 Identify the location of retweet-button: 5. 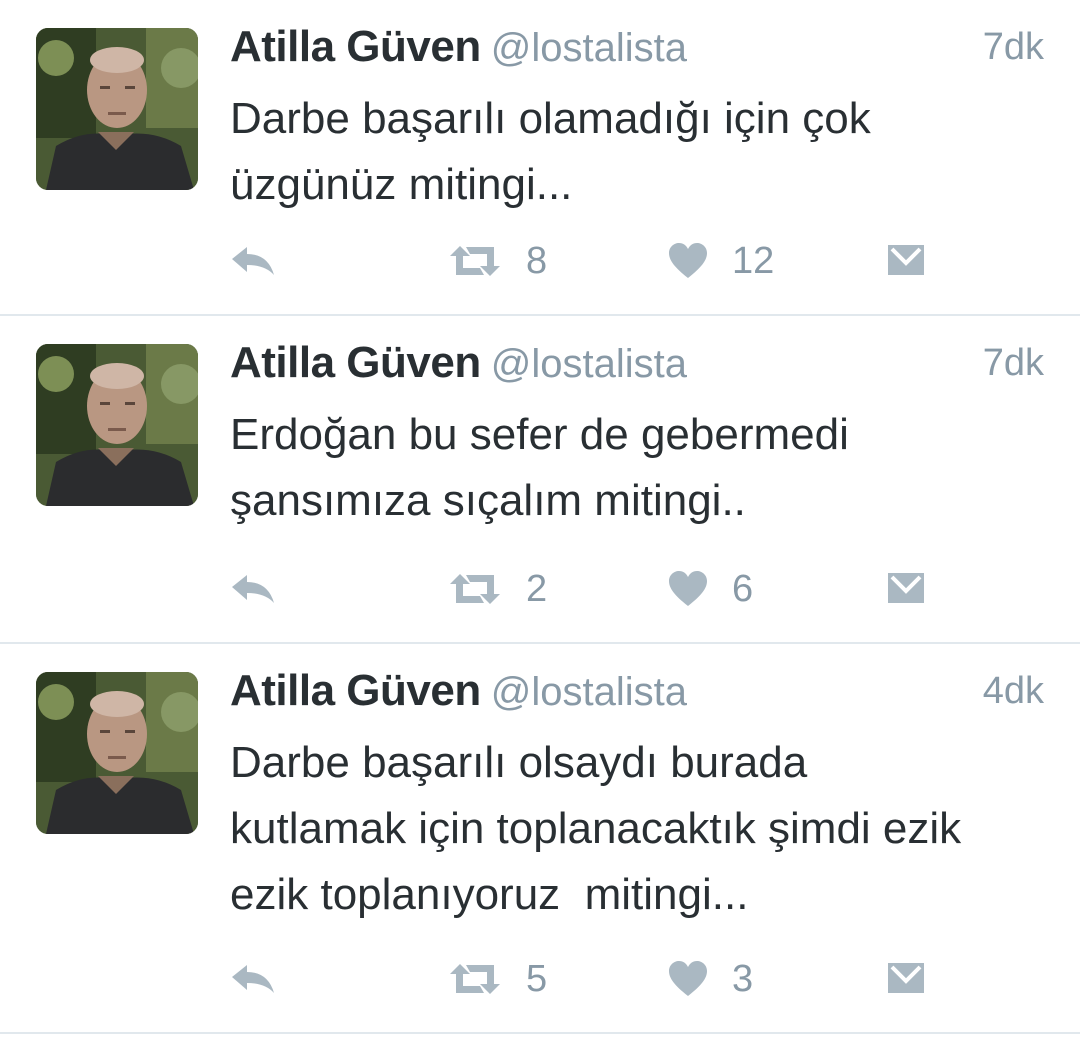
(497, 979).